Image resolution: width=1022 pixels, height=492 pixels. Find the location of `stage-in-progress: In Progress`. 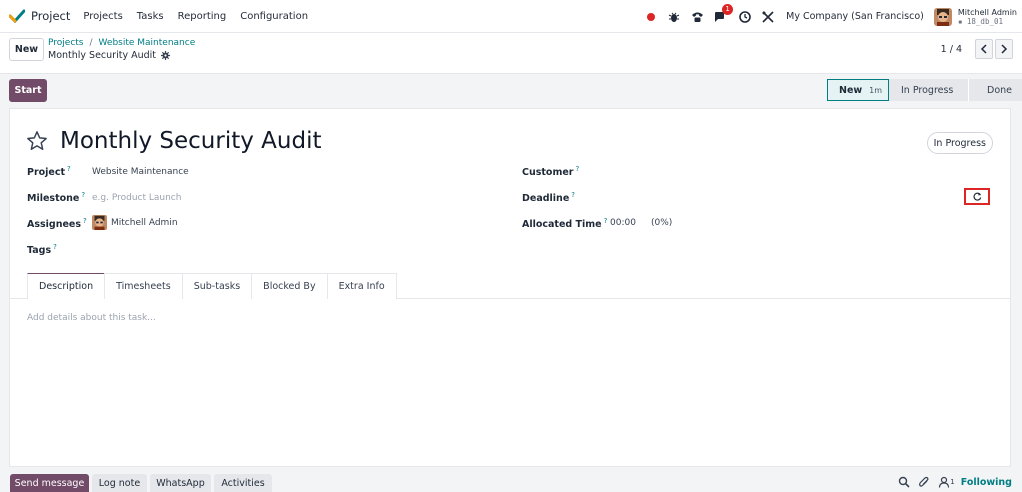

stage-in-progress: In Progress is located at coordinates (928, 90).